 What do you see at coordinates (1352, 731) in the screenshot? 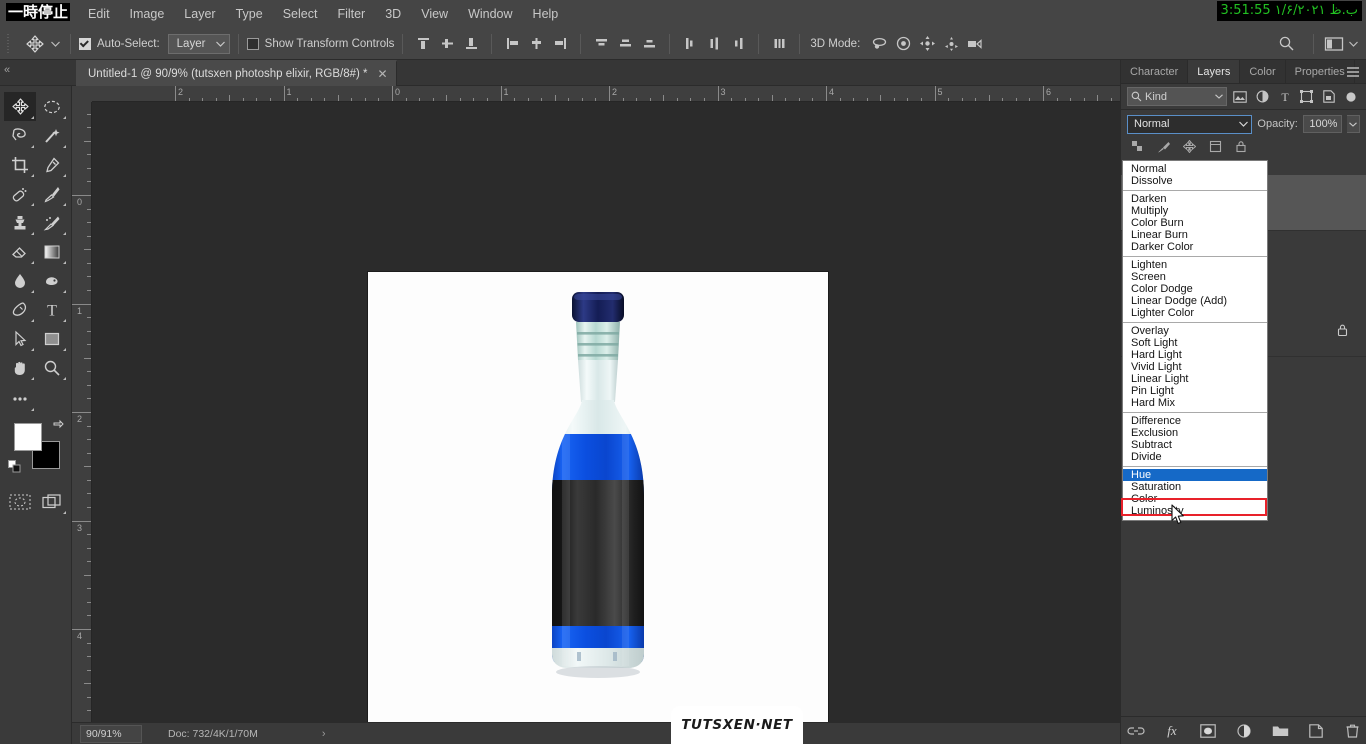
I see `delete-layer-icon` at bounding box center [1352, 731].